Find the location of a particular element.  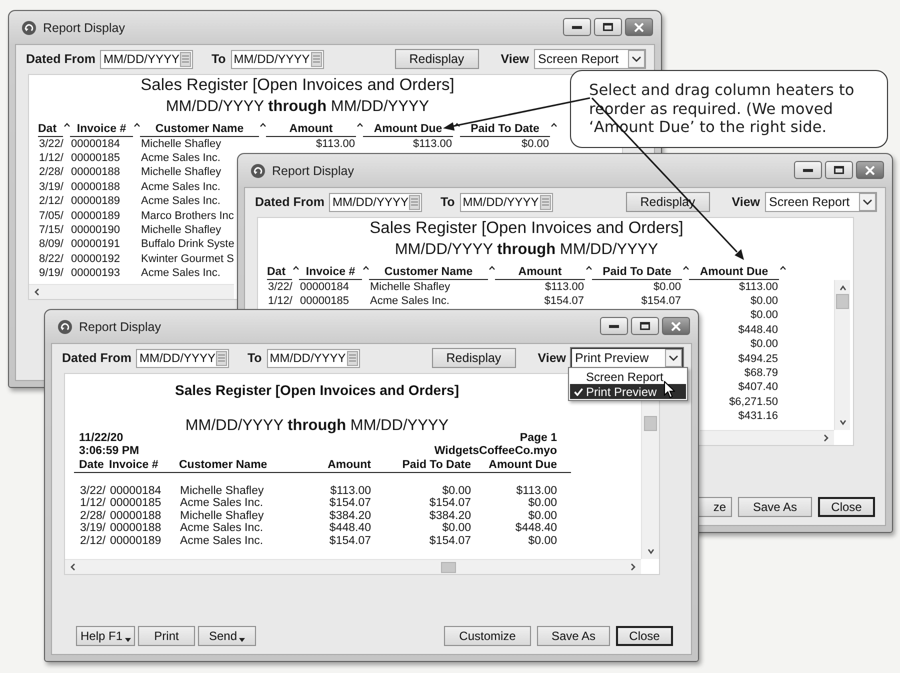

dropdown-option: Screen Report is located at coordinates (628, 376).